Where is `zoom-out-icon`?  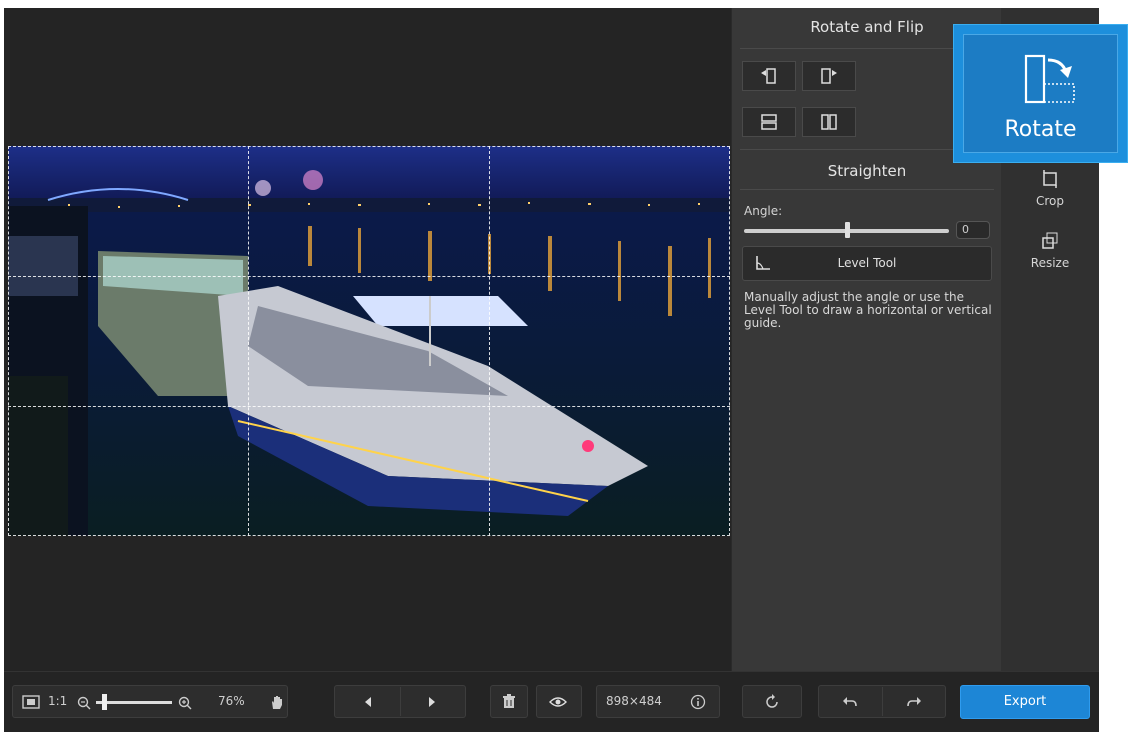
zoom-out-icon is located at coordinates (84, 703).